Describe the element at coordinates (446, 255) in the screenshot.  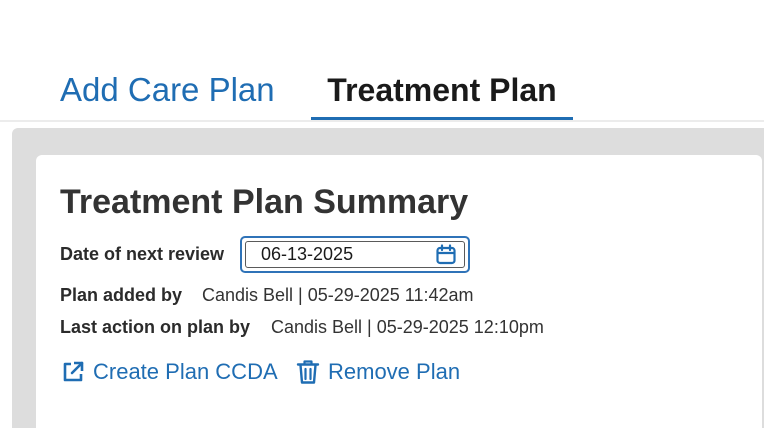
I see `calendar-icon` at that location.